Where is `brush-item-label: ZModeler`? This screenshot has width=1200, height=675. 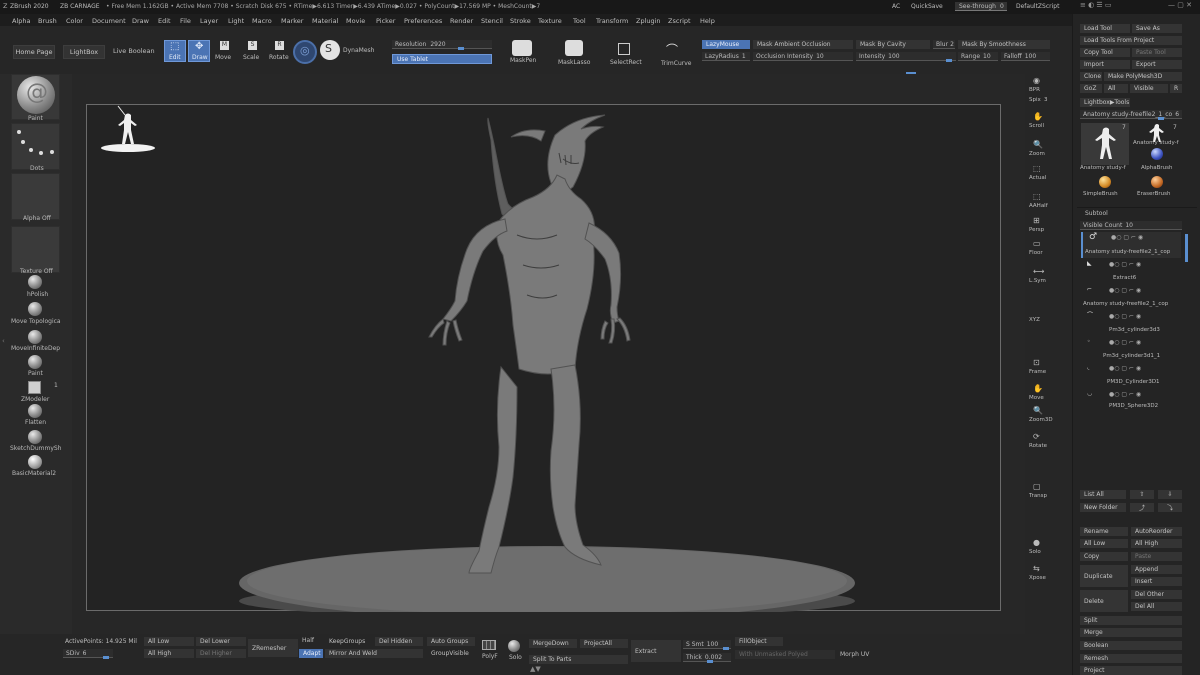
brush-item-label: ZModeler is located at coordinates (35, 399).